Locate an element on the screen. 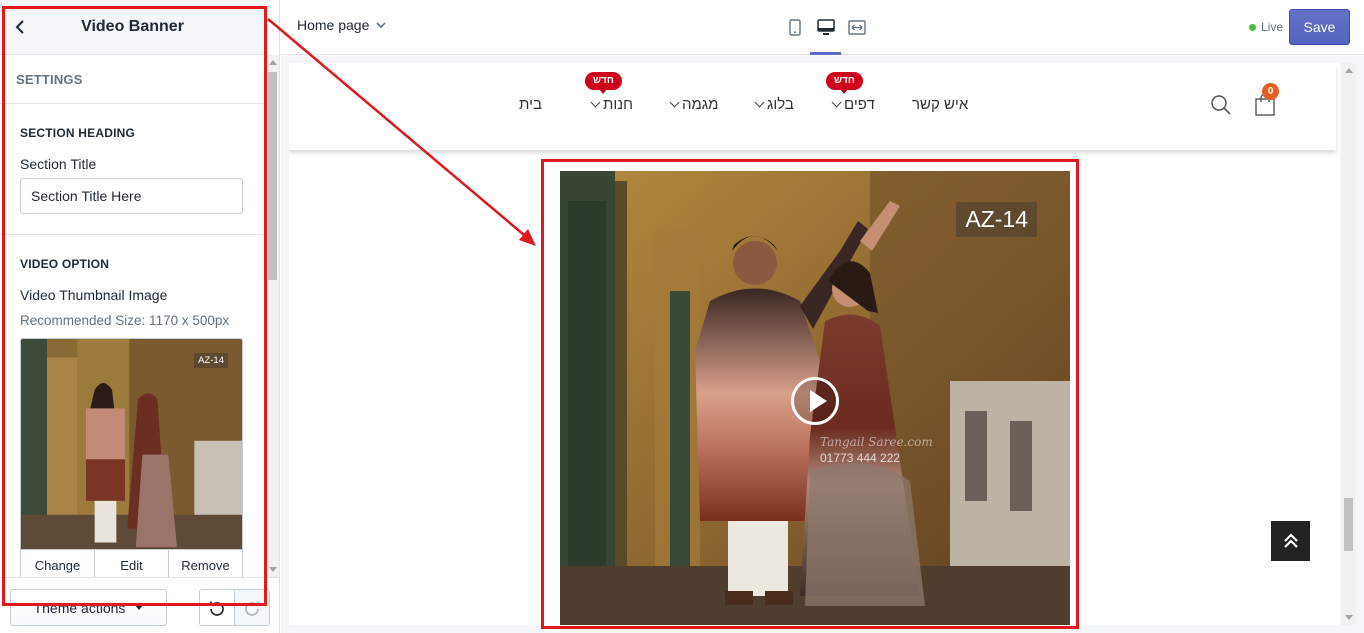 This screenshot has width=1364, height=633. mobile-view-button is located at coordinates (794, 27).